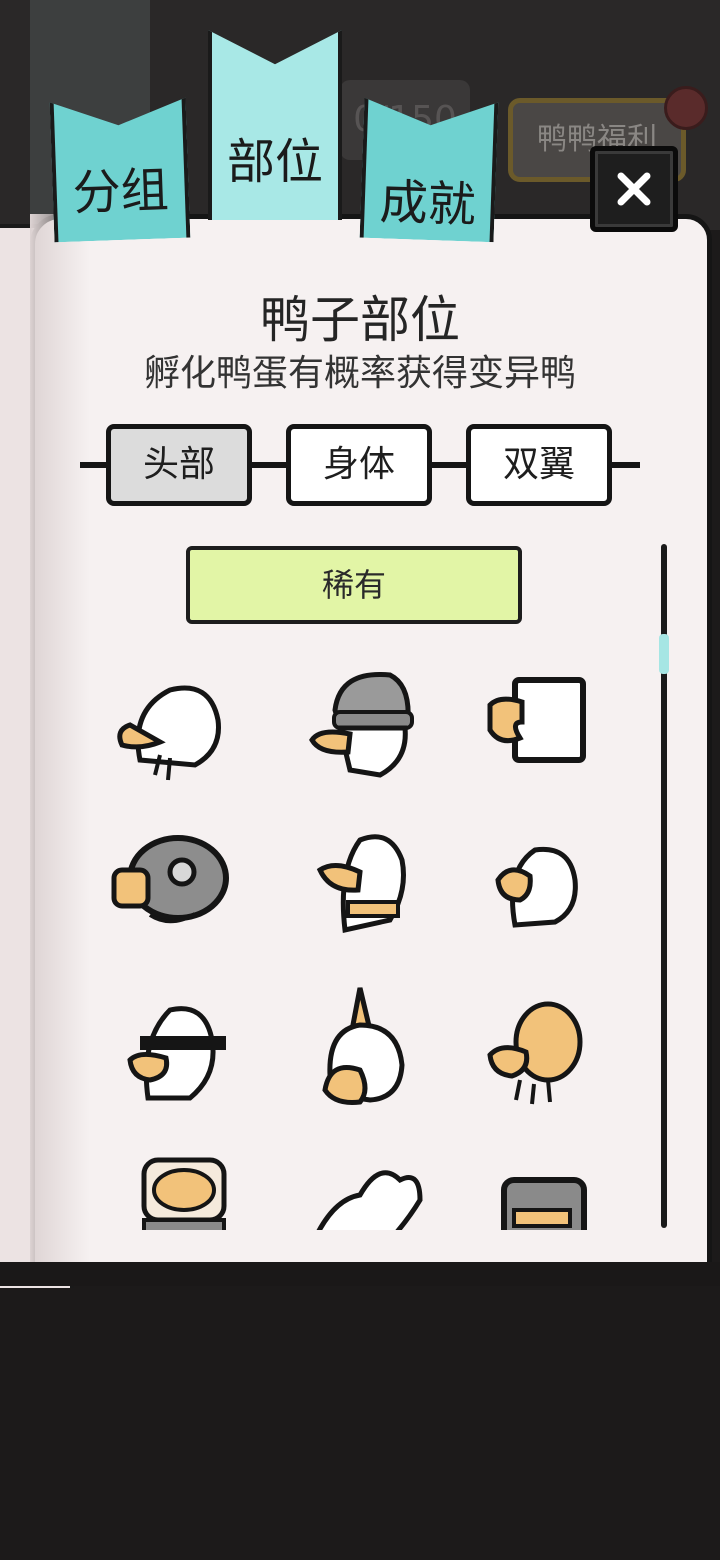  Describe the element at coordinates (176, 1053) in the screenshot. I see `sunglasses-duck-head-icon` at that location.